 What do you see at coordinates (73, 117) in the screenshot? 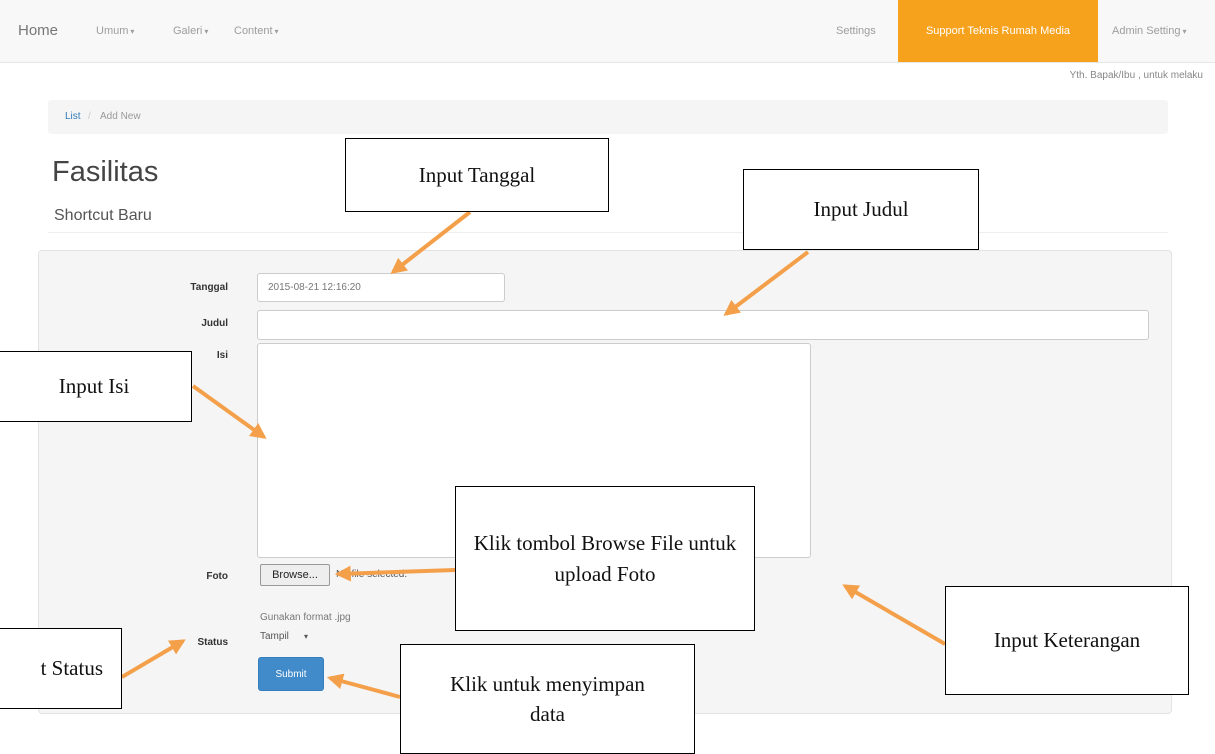
I see `breadcrumb-list-link: List` at bounding box center [73, 117].